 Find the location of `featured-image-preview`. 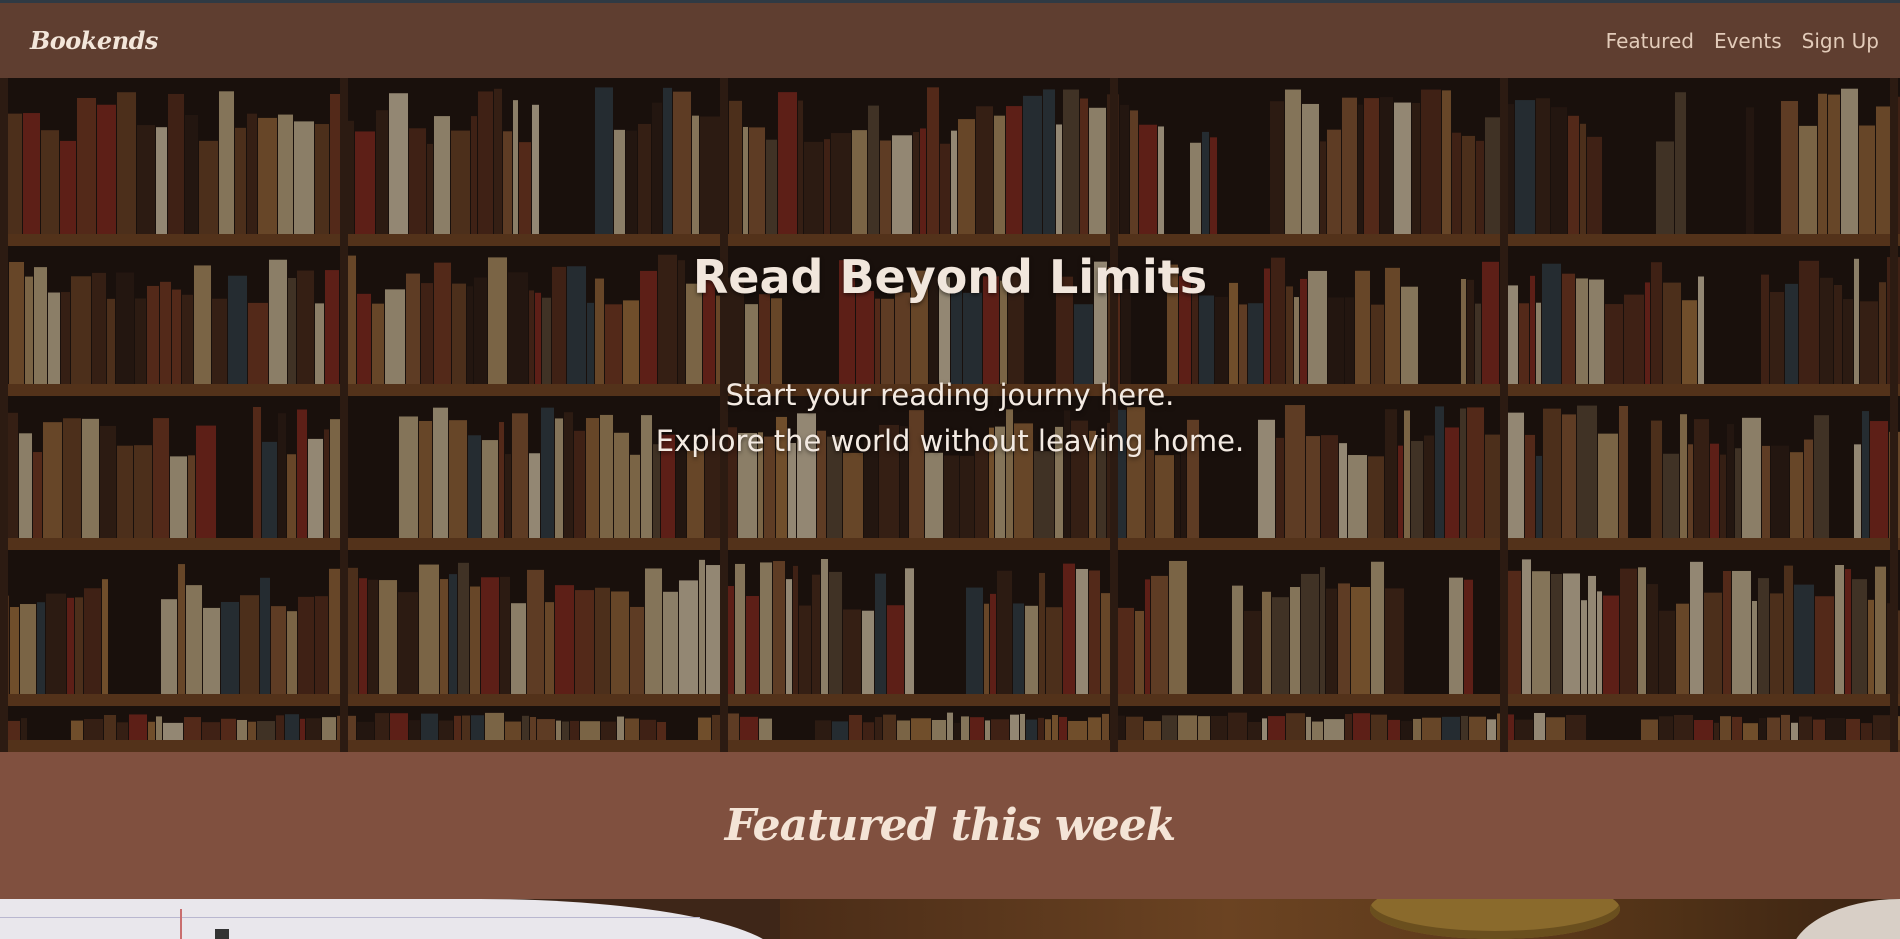

featured-image-preview is located at coordinates (950, 919).